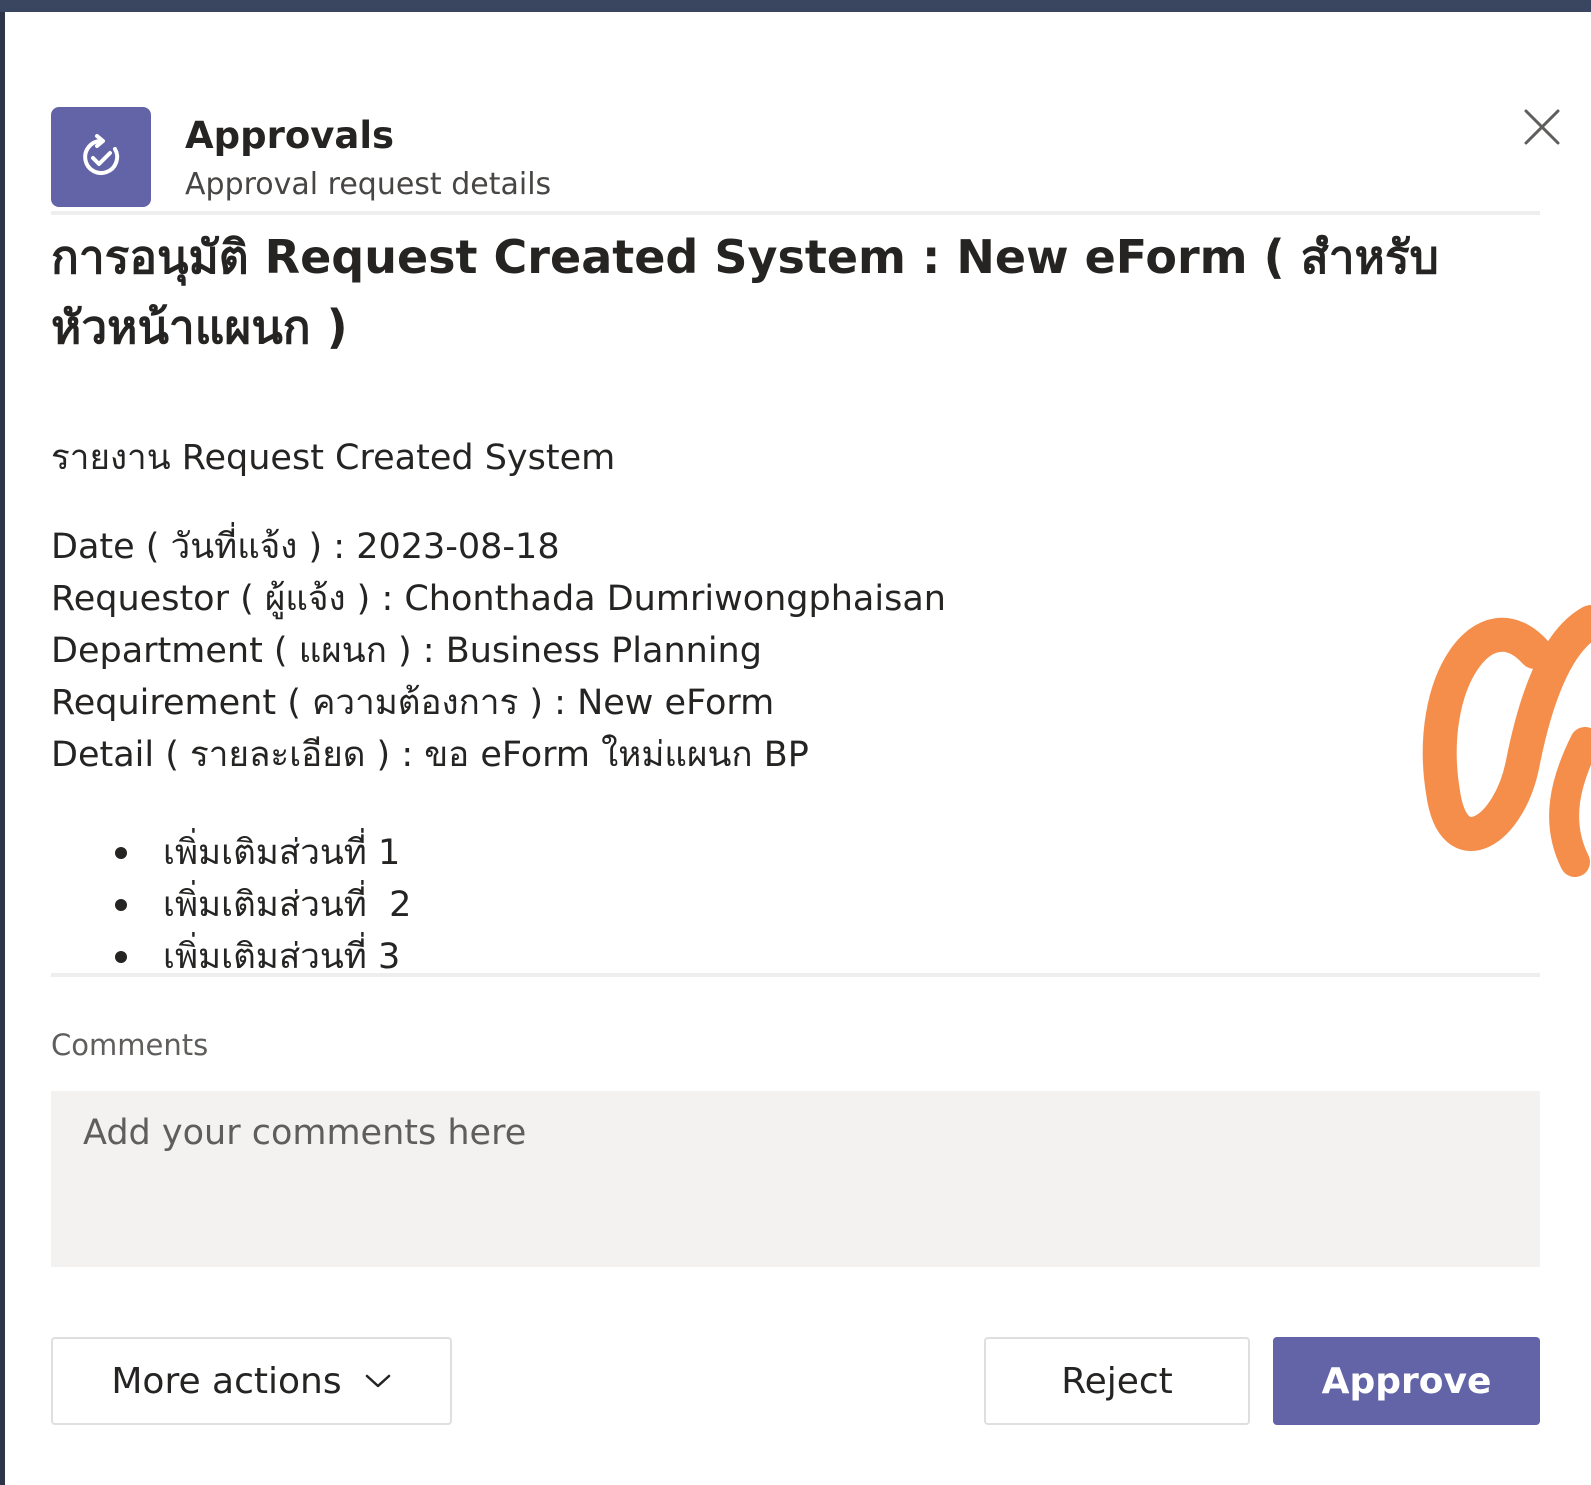  What do you see at coordinates (290, 135) in the screenshot?
I see `app-title: Approvals` at bounding box center [290, 135].